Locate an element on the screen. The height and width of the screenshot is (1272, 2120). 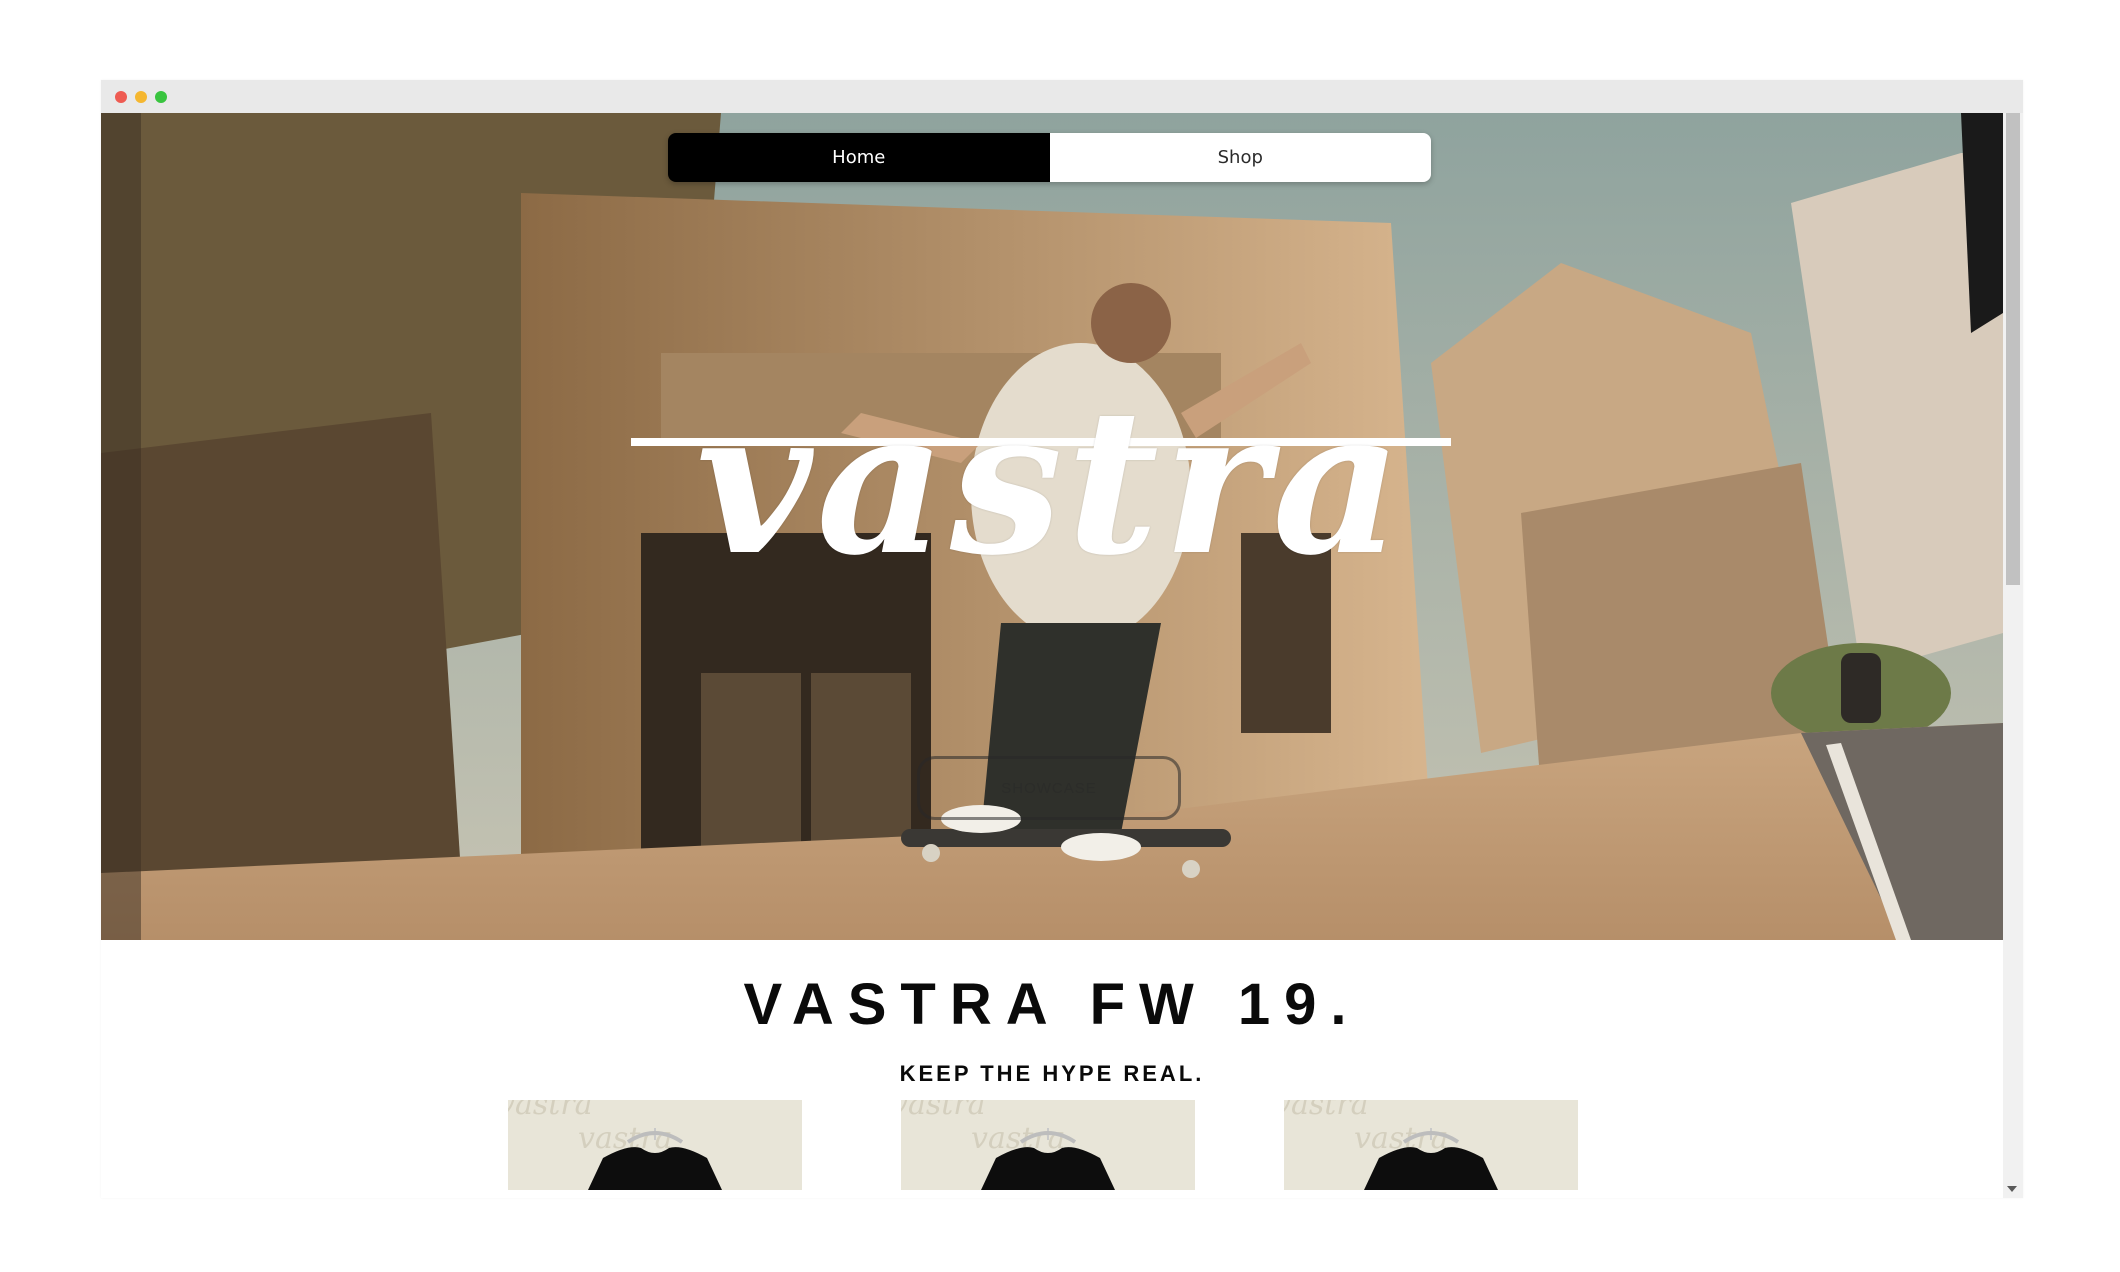
close-window-button is located at coordinates (121, 97).